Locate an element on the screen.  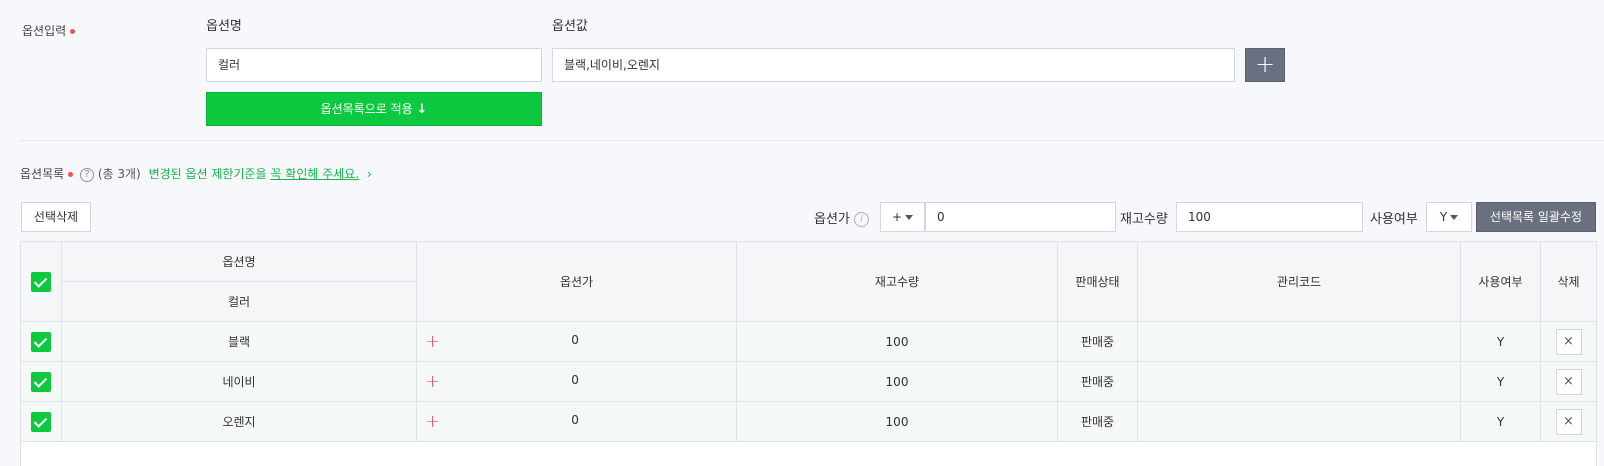
row-option-name: 오렌지 is located at coordinates (239, 421).